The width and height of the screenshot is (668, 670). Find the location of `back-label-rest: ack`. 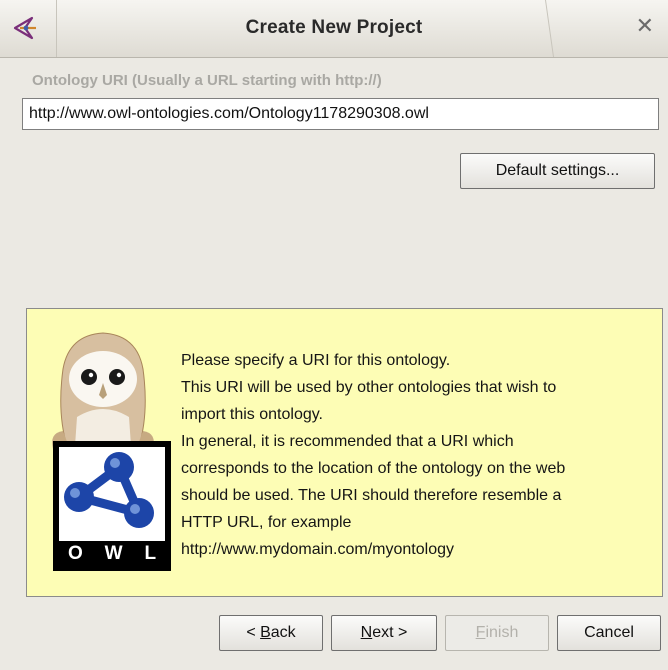

back-label-rest: ack is located at coordinates (283, 632).